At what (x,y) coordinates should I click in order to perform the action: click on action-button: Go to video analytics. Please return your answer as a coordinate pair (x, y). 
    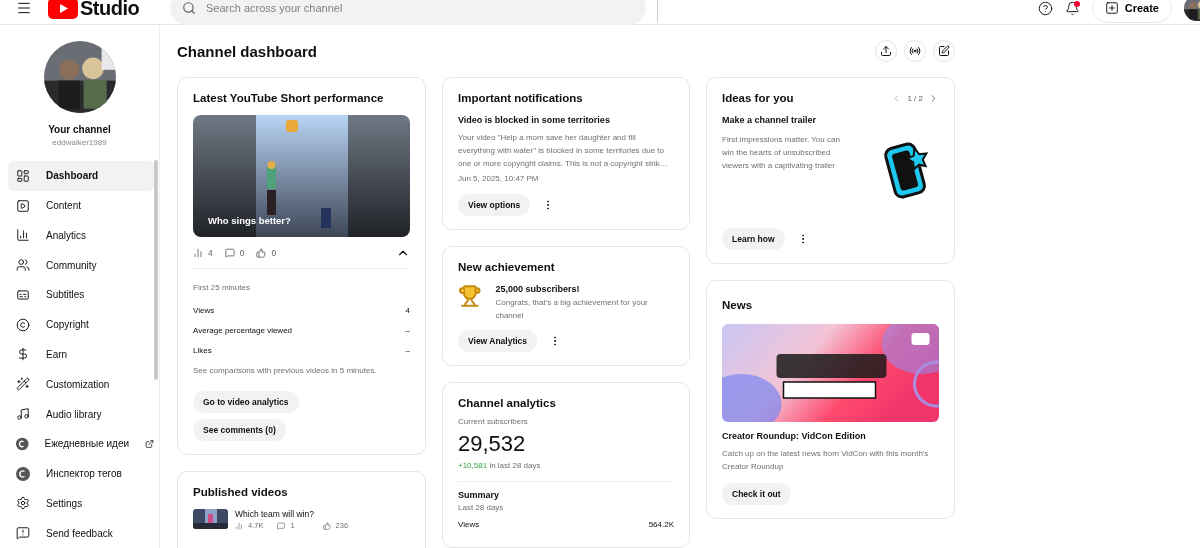
    Looking at the image, I should click on (246, 402).